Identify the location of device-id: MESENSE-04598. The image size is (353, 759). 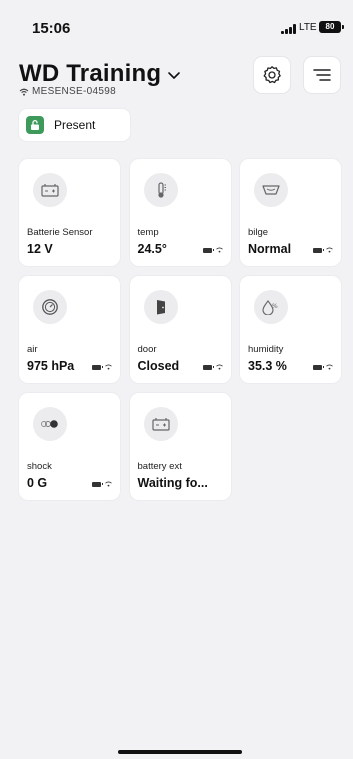
(74, 91).